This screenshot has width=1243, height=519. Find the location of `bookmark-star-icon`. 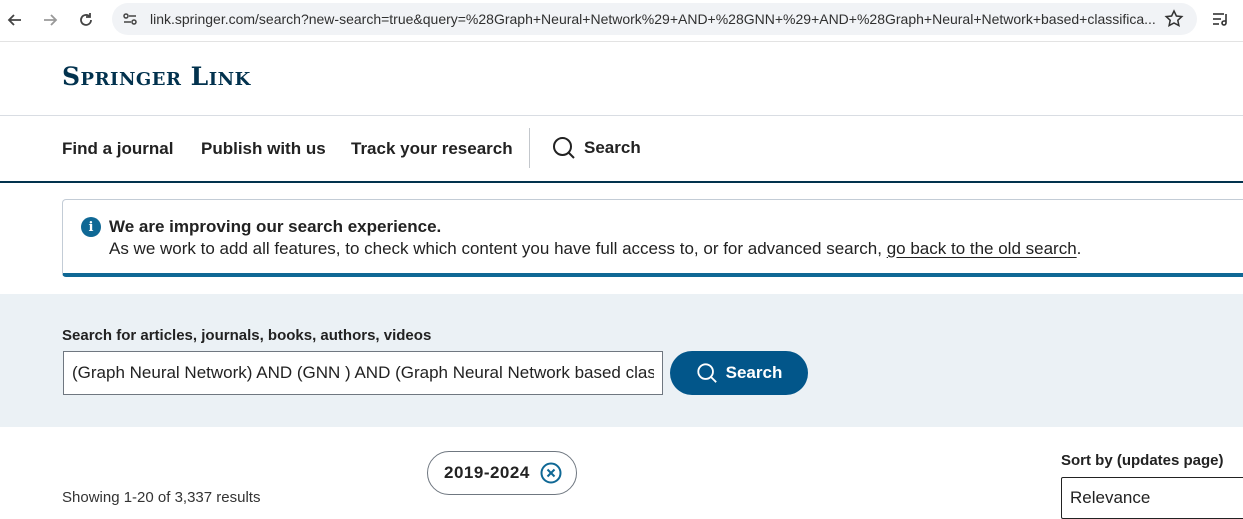

bookmark-star-icon is located at coordinates (1174, 19).